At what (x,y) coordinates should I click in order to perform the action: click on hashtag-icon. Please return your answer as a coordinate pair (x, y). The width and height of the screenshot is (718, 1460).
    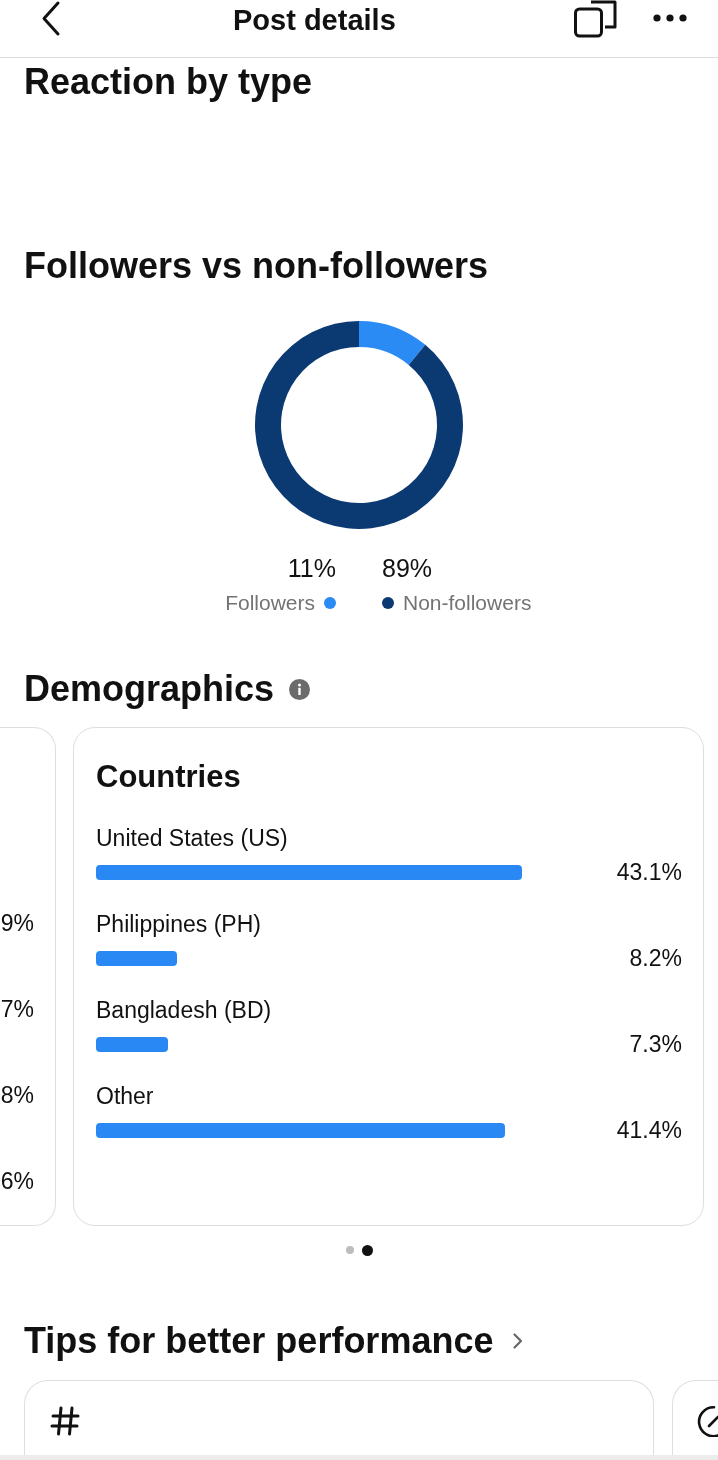
    Looking at the image, I should click on (65, 1421).